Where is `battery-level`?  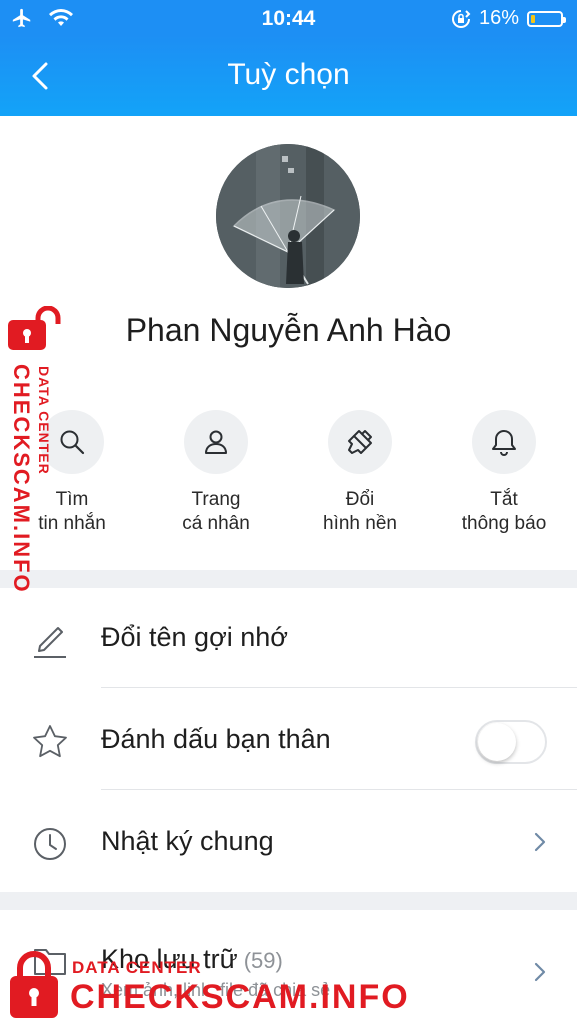 battery-level is located at coordinates (533, 18).